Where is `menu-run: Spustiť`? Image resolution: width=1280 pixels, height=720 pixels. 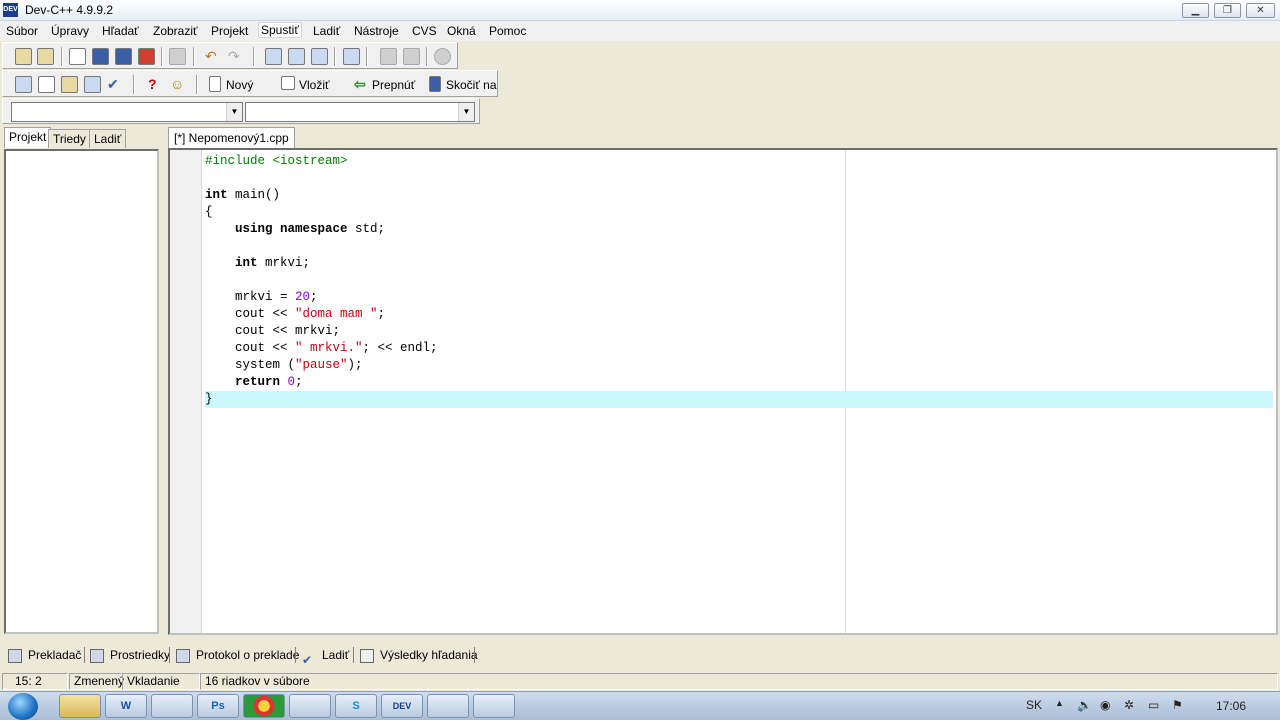
menu-run: Spustiť is located at coordinates (280, 30).